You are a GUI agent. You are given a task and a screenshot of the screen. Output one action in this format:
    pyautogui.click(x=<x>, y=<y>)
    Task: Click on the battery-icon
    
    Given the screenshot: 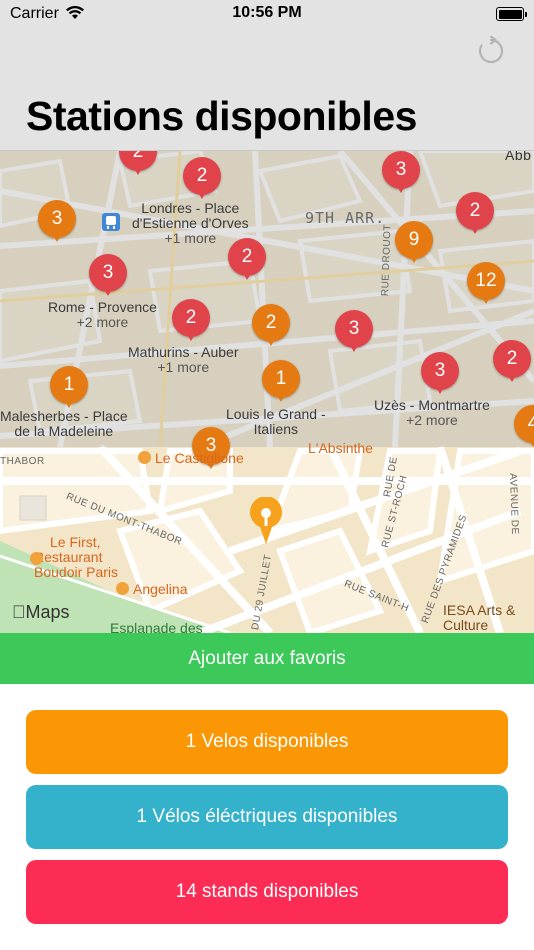 What is the action you would take?
    pyautogui.click(x=511, y=14)
    